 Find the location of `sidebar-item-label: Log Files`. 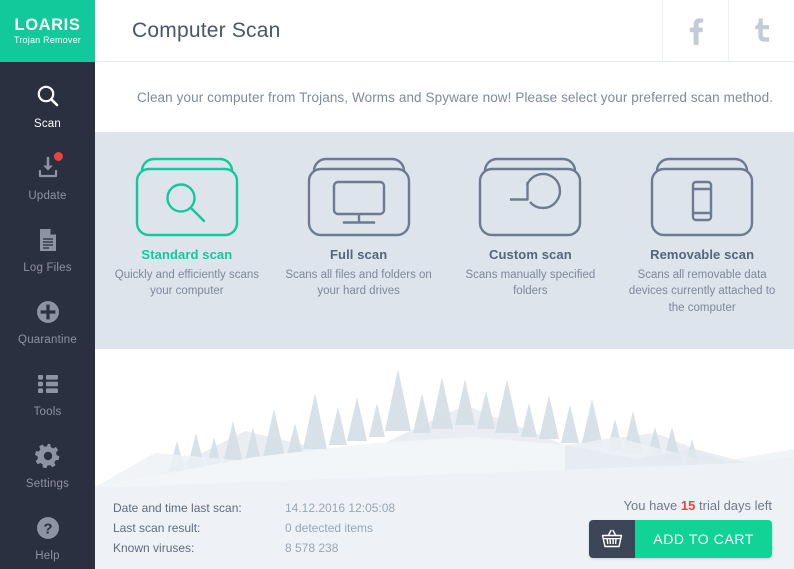

sidebar-item-label: Log Files is located at coordinates (47, 267).